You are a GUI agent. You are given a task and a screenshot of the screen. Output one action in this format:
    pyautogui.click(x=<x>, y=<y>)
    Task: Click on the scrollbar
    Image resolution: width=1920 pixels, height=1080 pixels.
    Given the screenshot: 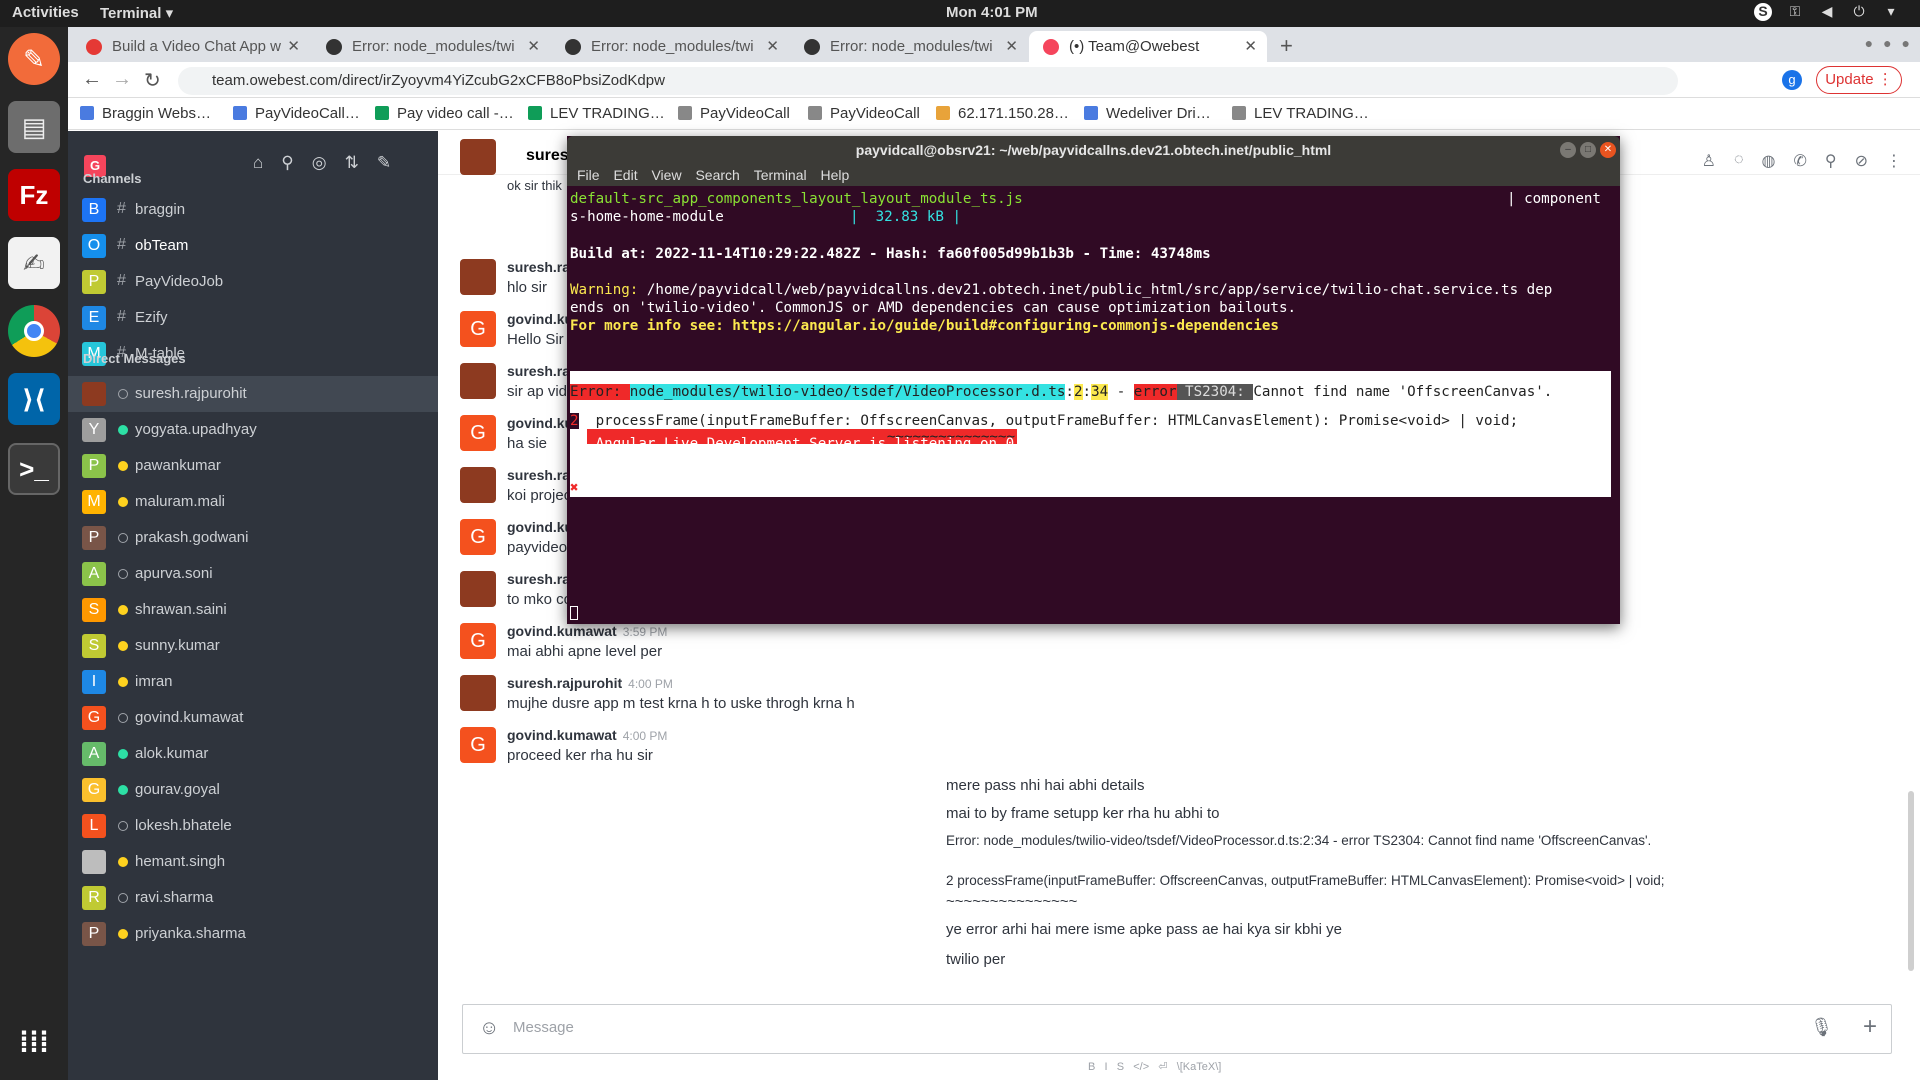 What is the action you would take?
    pyautogui.click(x=1911, y=881)
    